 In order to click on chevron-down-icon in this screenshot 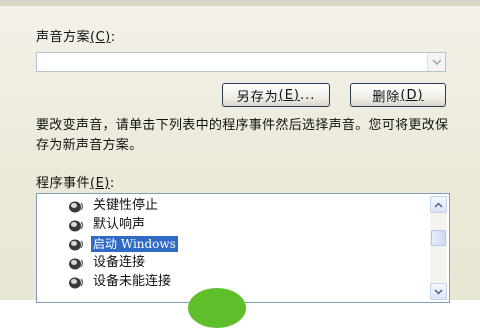, I will do `click(436, 62)`.